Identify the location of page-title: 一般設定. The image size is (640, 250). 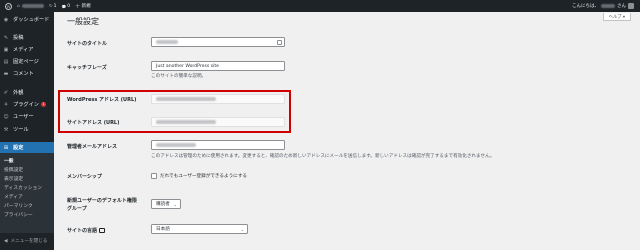
(83, 21).